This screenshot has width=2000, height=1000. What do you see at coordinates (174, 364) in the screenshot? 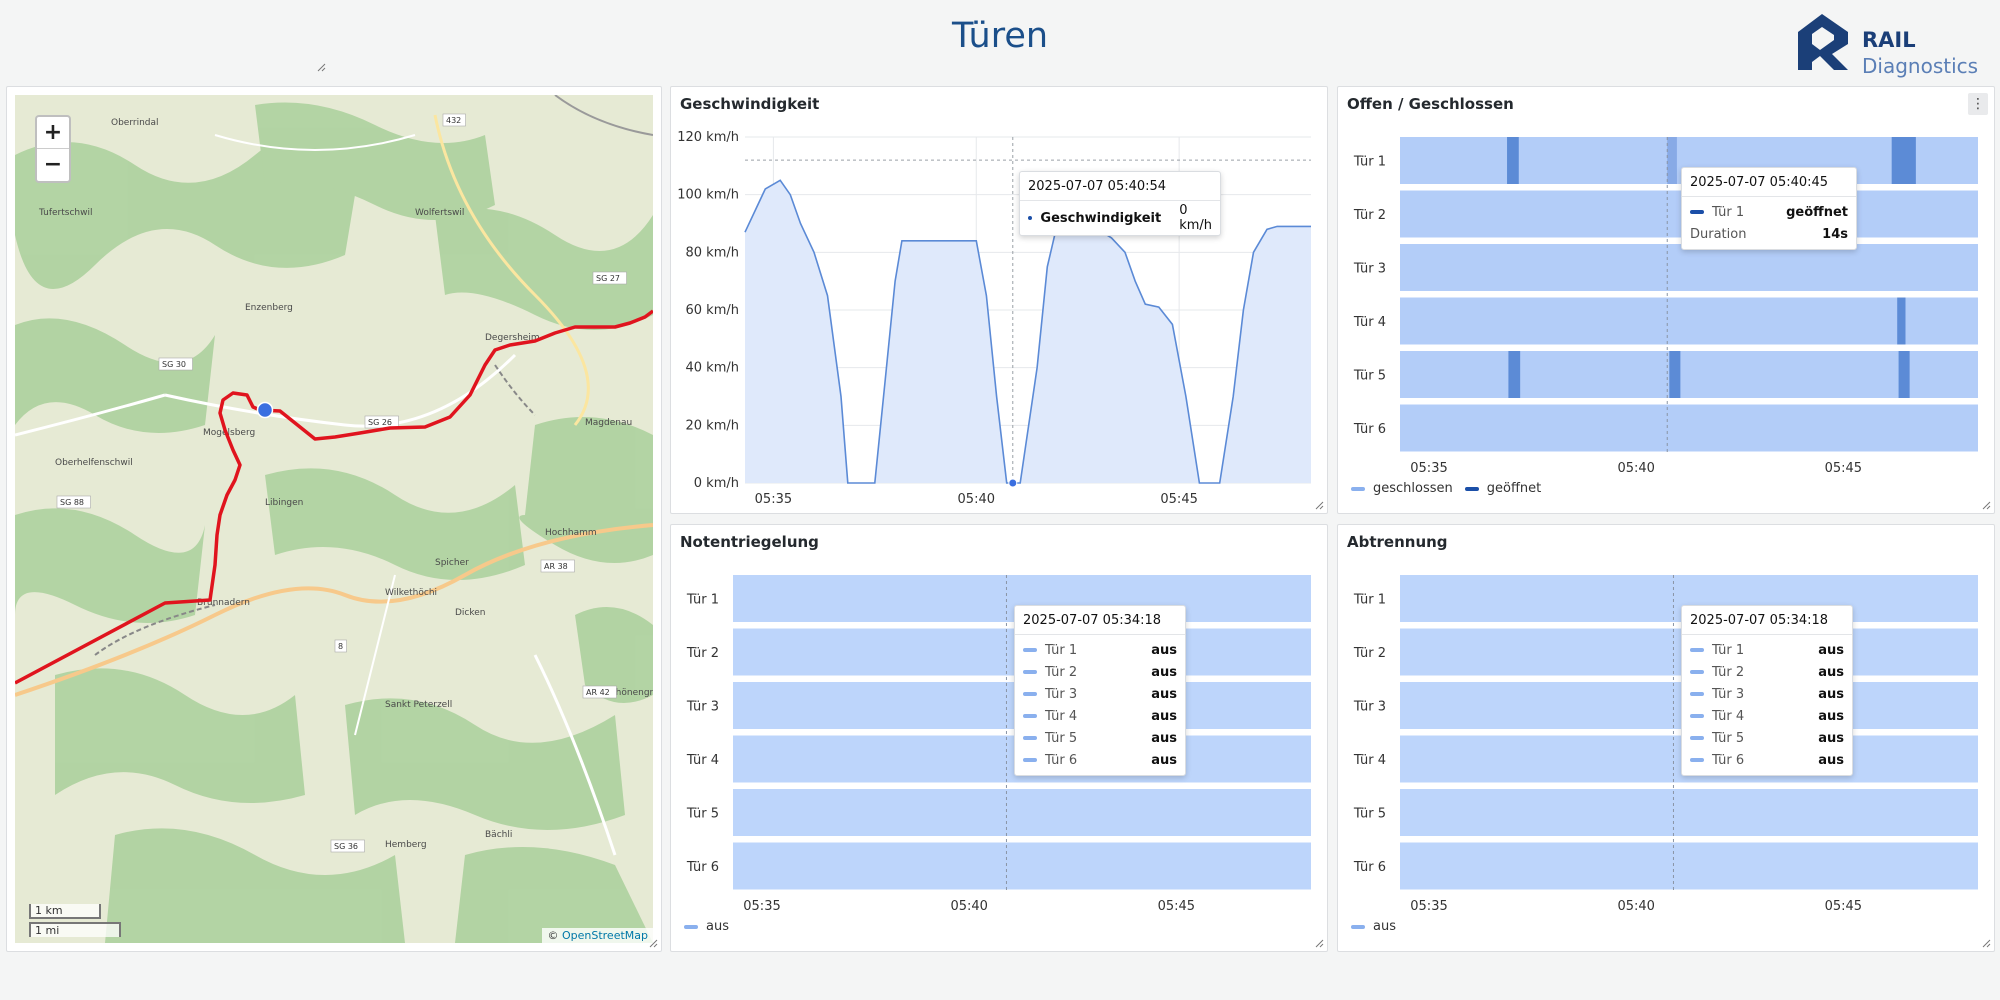
I see `road-number-label: SG 30` at bounding box center [174, 364].